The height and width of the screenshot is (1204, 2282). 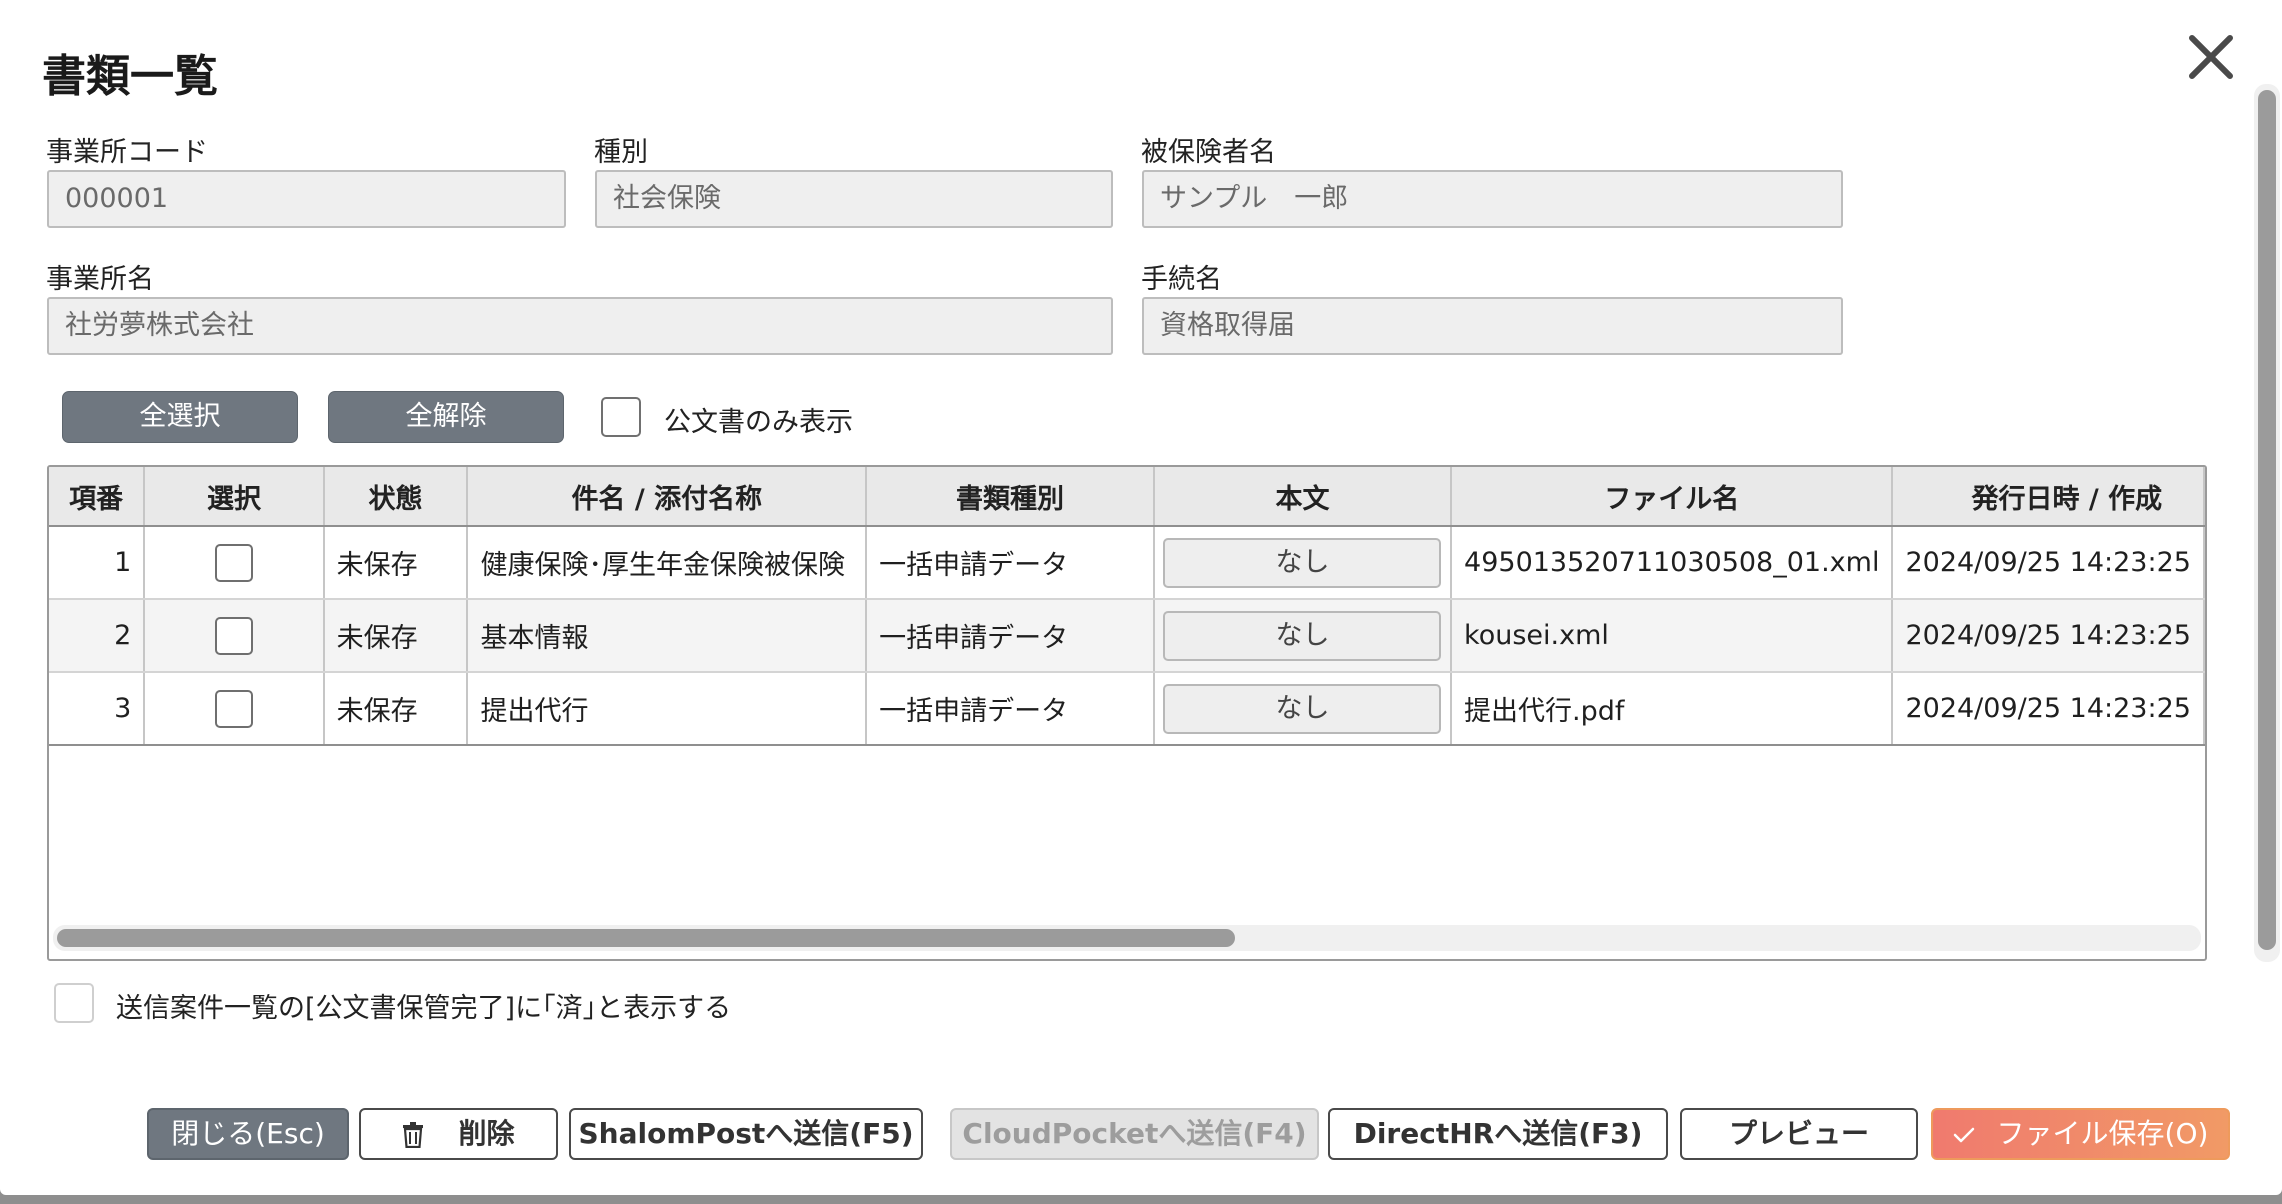 What do you see at coordinates (1303, 497) in the screenshot?
I see `col-header-body: 本文` at bounding box center [1303, 497].